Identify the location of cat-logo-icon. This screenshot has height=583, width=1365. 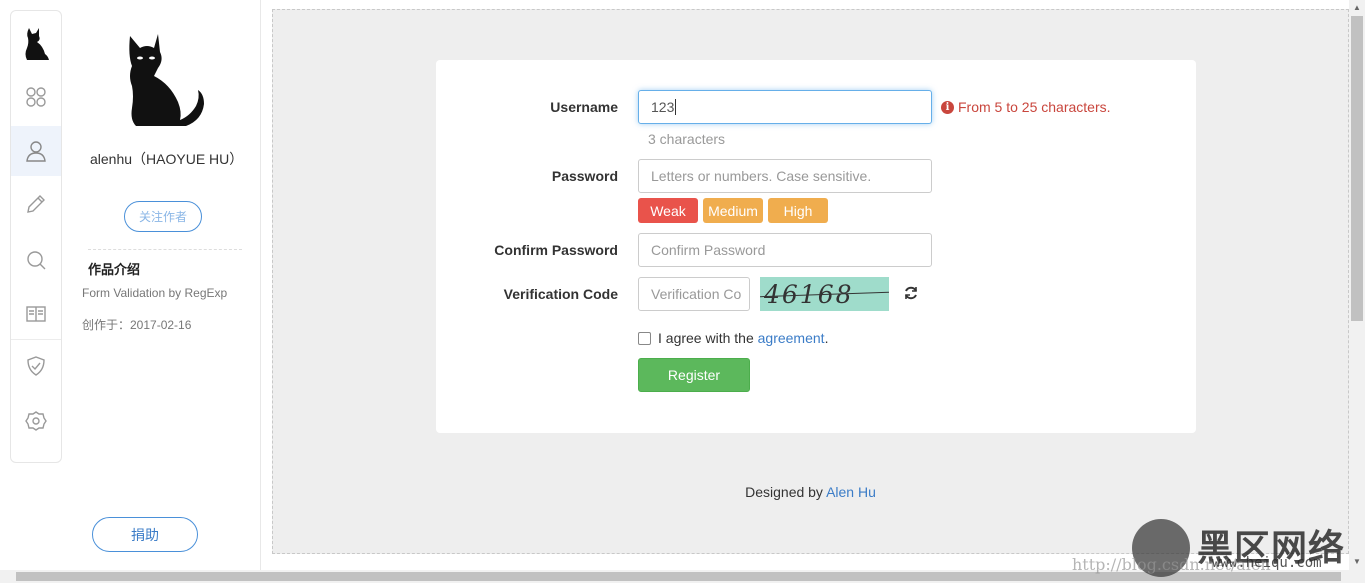
(36, 44).